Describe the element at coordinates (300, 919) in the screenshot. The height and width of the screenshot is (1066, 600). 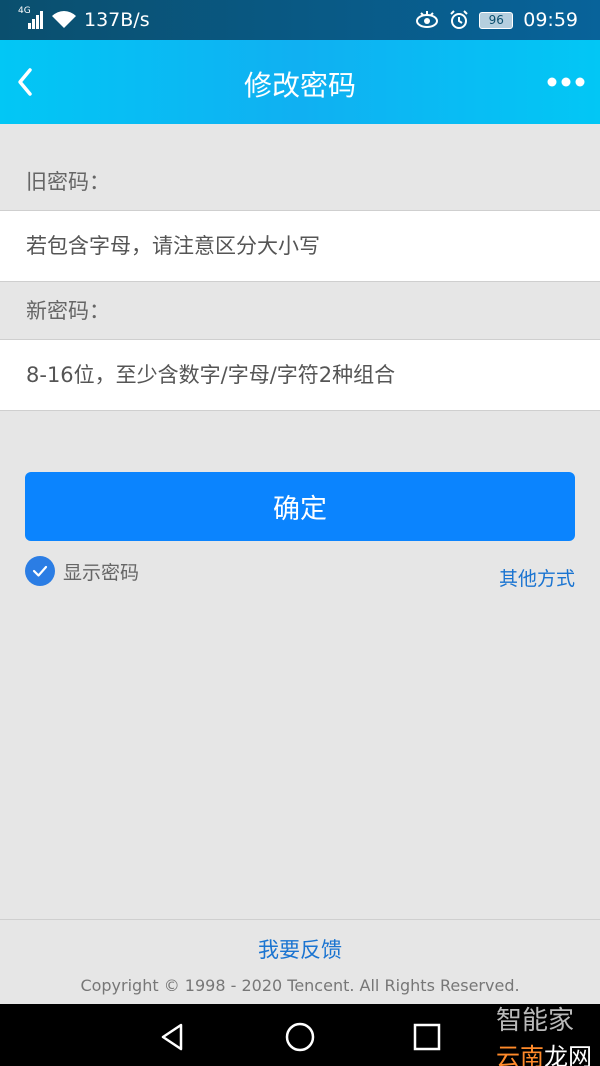
I see `footer-divider` at that location.